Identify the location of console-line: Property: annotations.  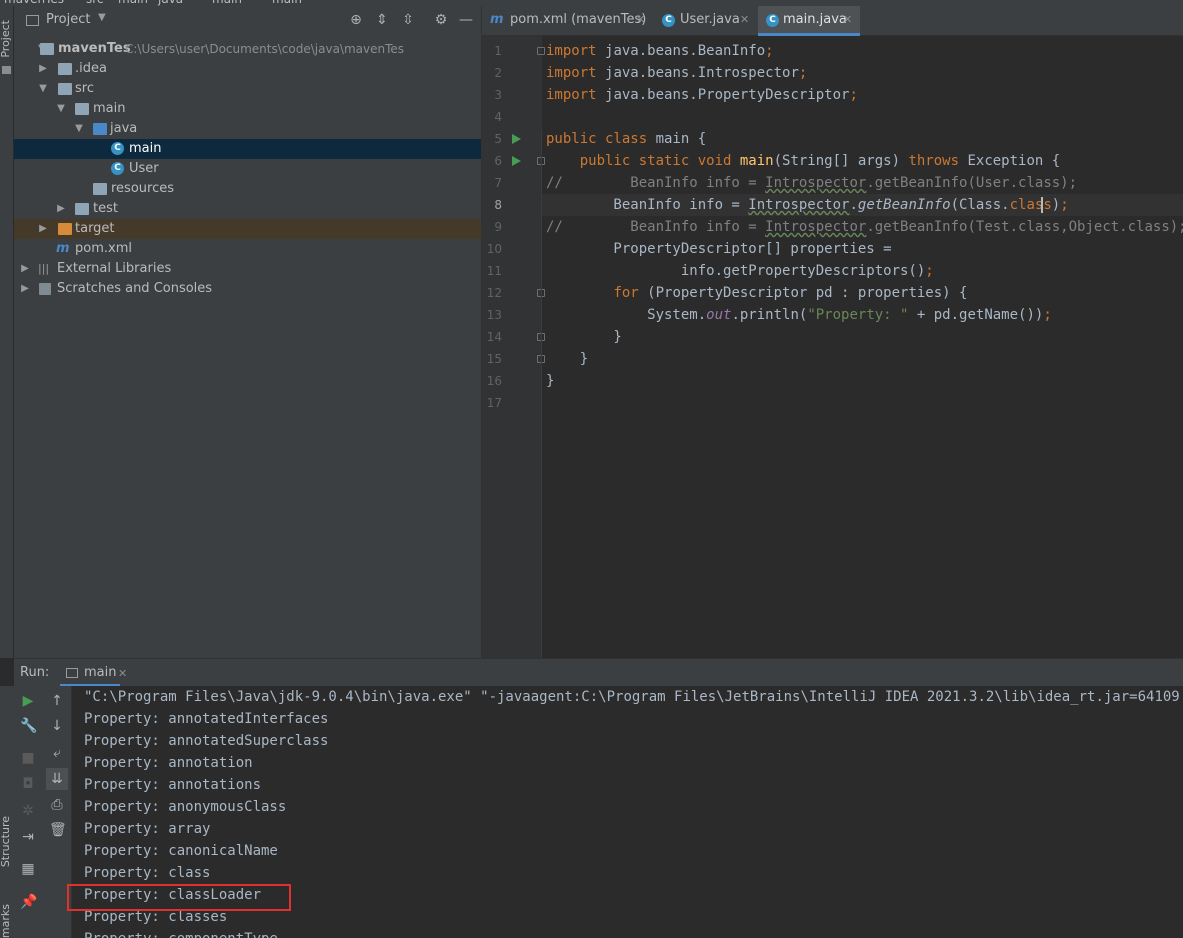
(173, 785).